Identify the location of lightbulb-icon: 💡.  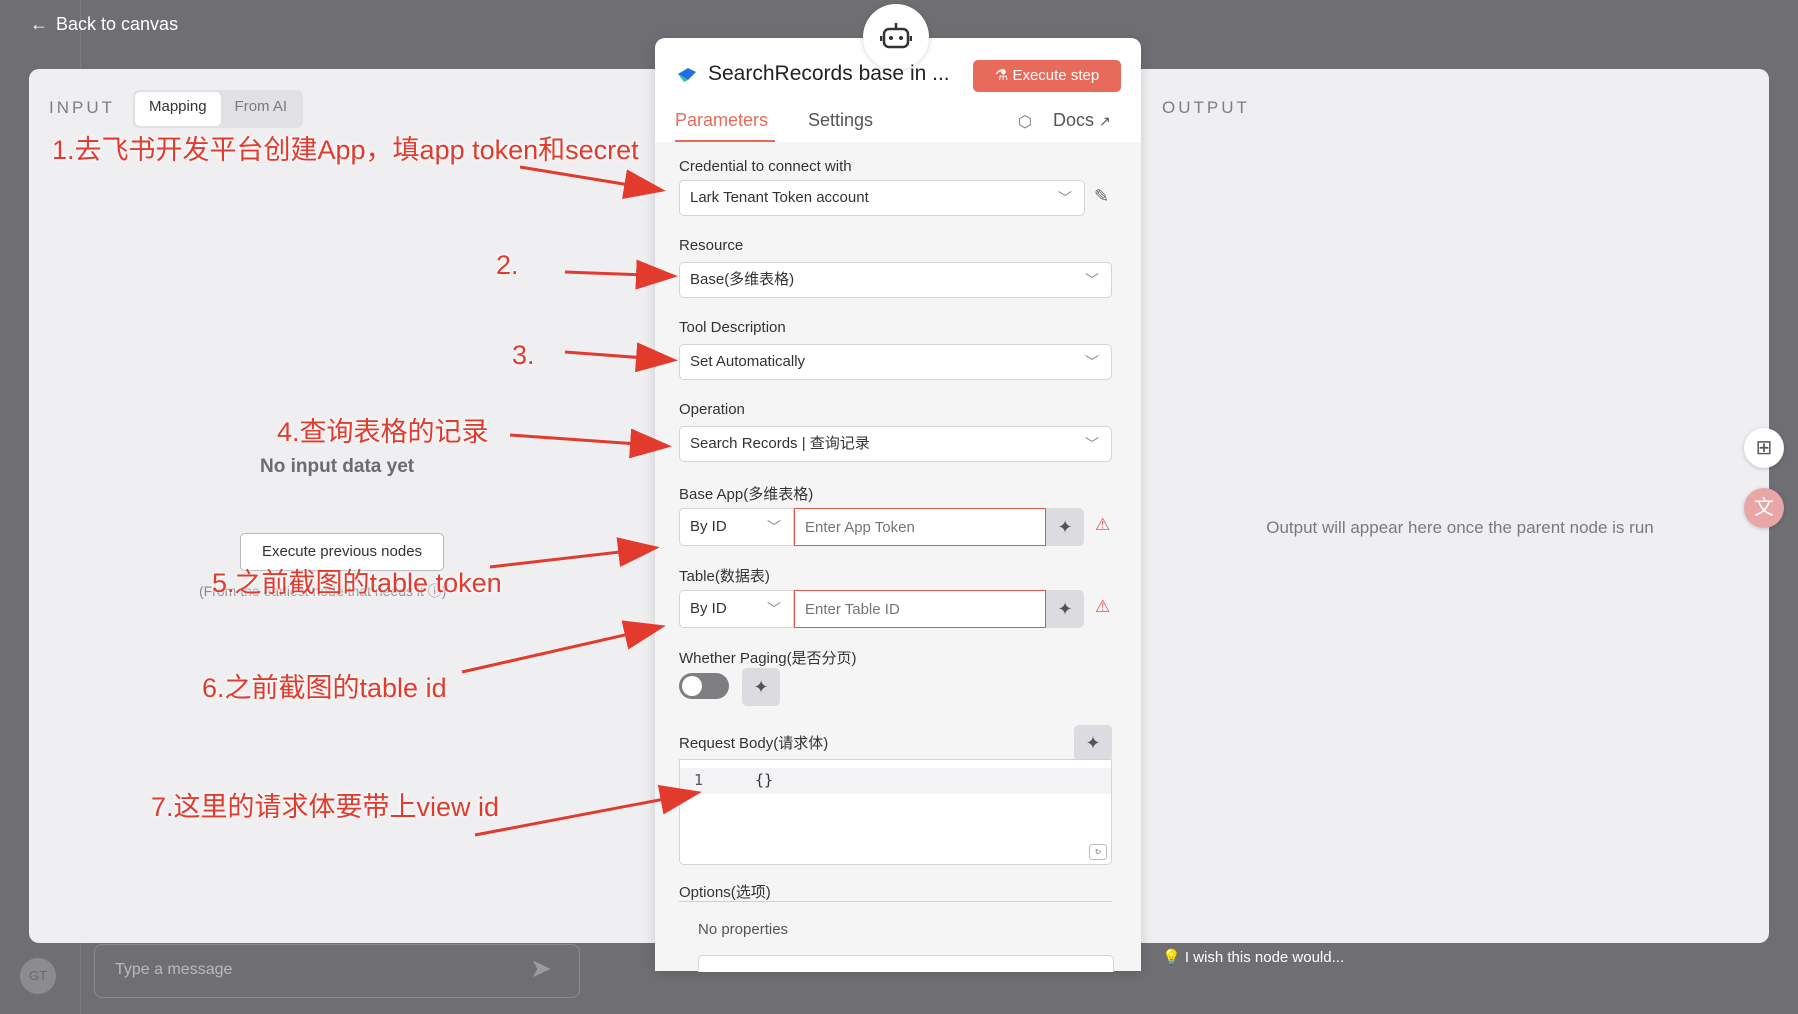
(1173, 957).